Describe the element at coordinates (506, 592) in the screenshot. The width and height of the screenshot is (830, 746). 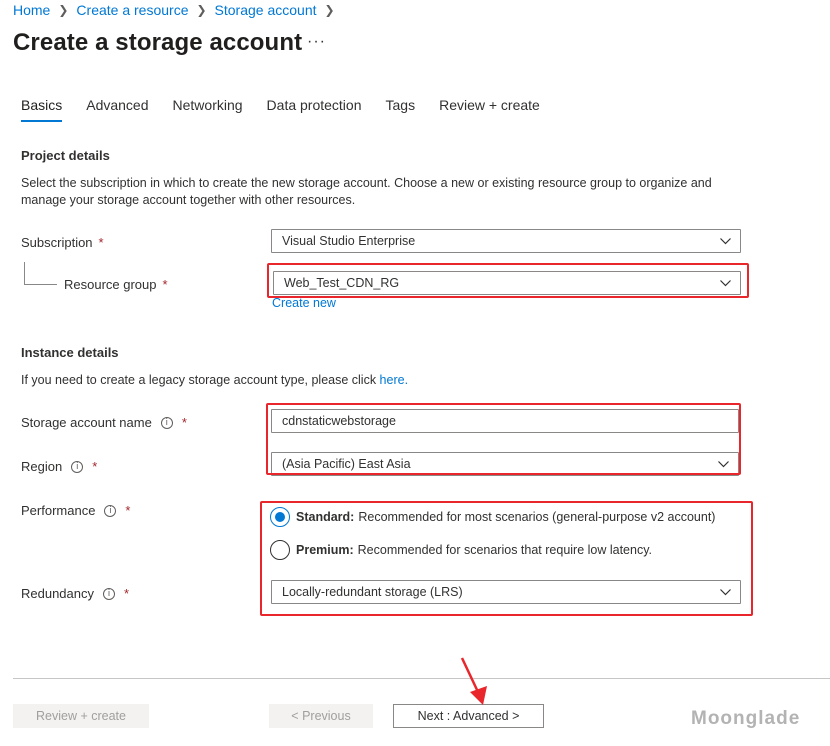
I see `redundancy-select: Locally-redundant storage (LRS)` at that location.